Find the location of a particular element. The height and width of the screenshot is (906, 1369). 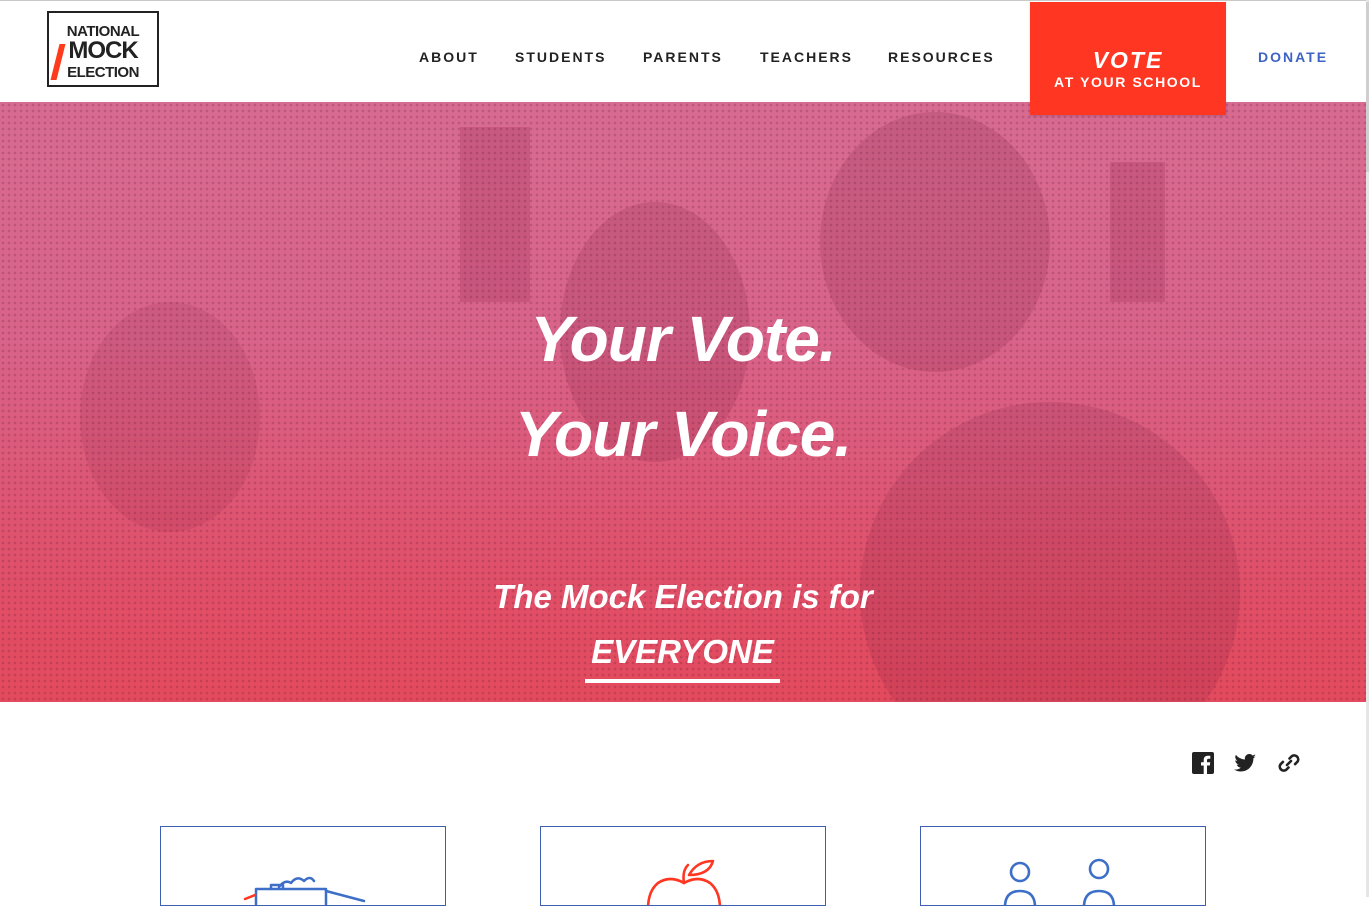

vote-button-subtitle: AT YOUR SCHOOL is located at coordinates (1128, 82).